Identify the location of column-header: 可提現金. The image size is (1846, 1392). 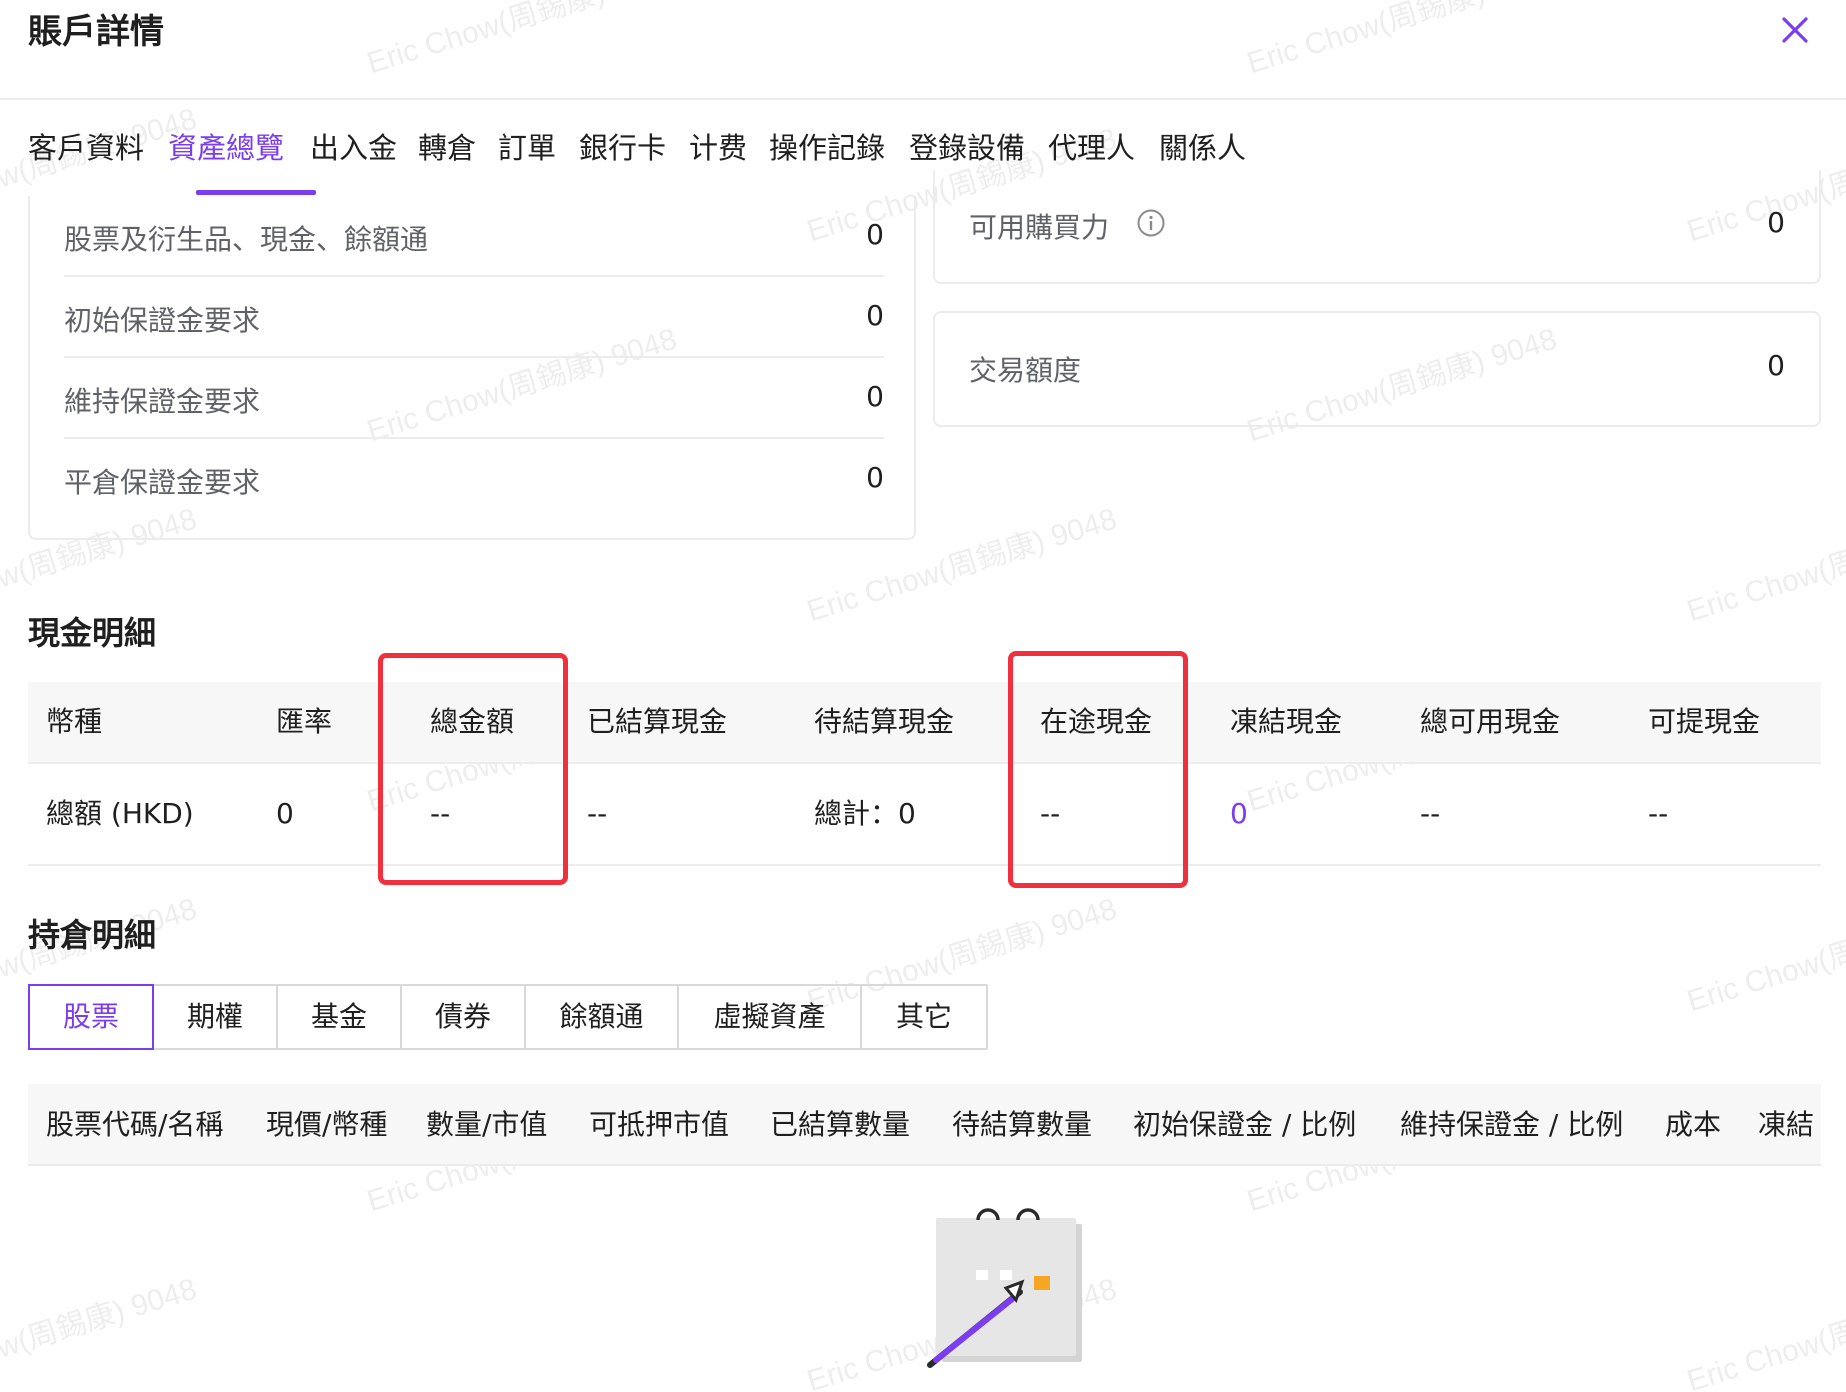
(1704, 721).